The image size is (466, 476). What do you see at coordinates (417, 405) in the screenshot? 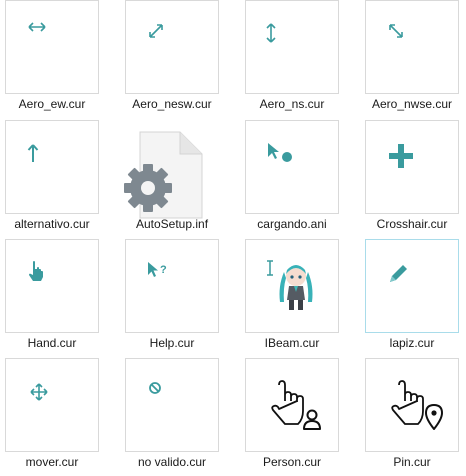
I see `location-select-cursor-icon` at bounding box center [417, 405].